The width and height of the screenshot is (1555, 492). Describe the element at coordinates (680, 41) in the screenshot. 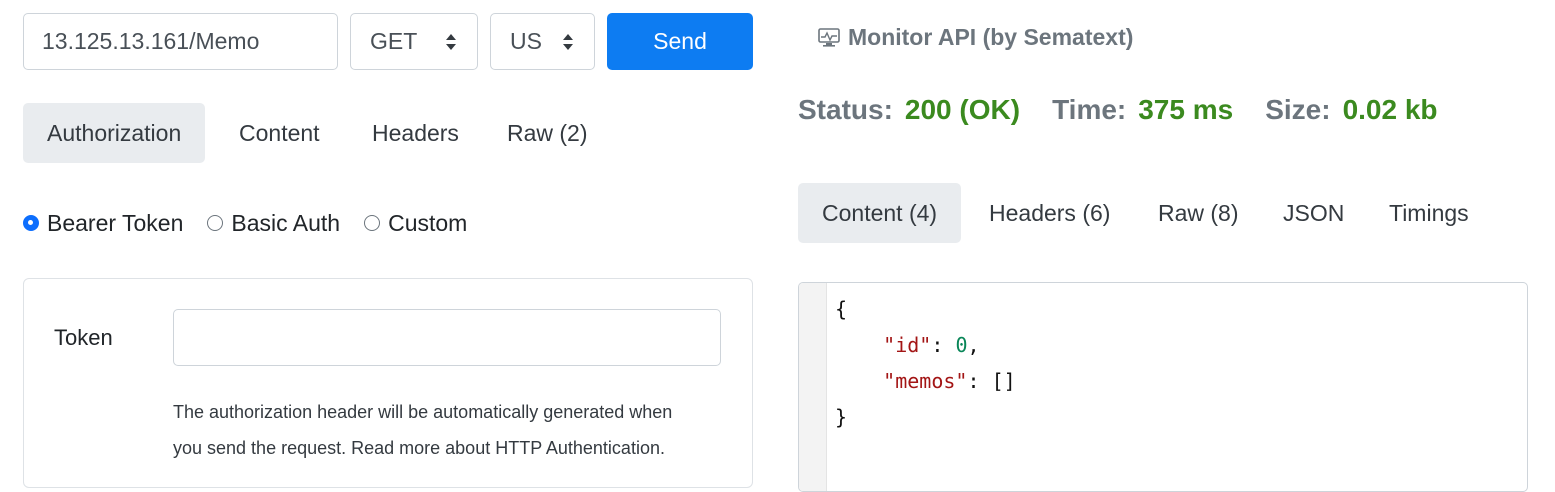

I see `send-button: Send` at that location.